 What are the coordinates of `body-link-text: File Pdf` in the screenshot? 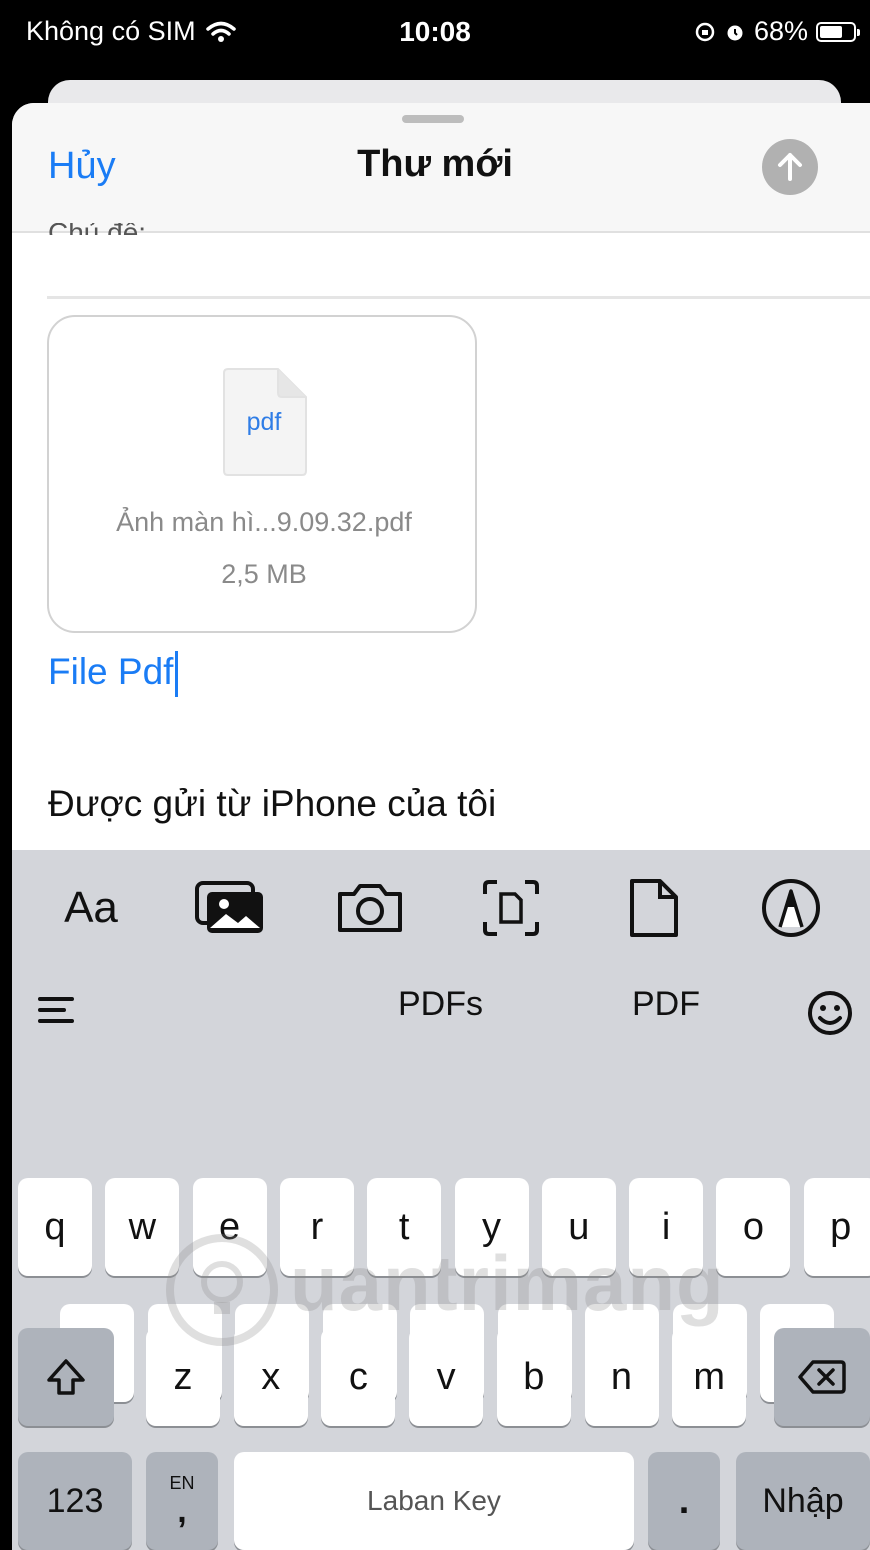 It's located at (113, 674).